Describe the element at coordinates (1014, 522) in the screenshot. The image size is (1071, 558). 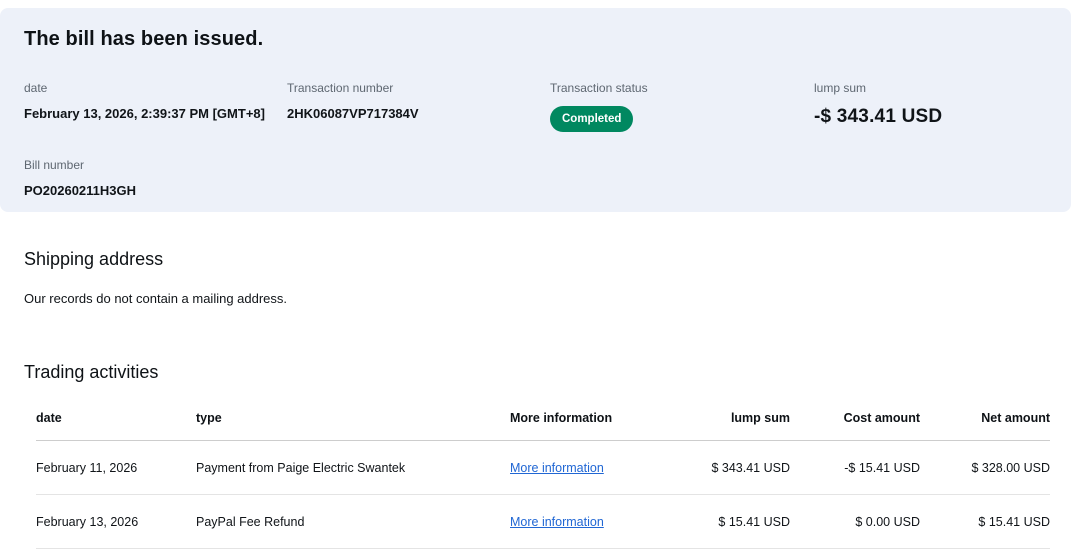
I see `cell-net-amount: $ 15.41 USD` at that location.